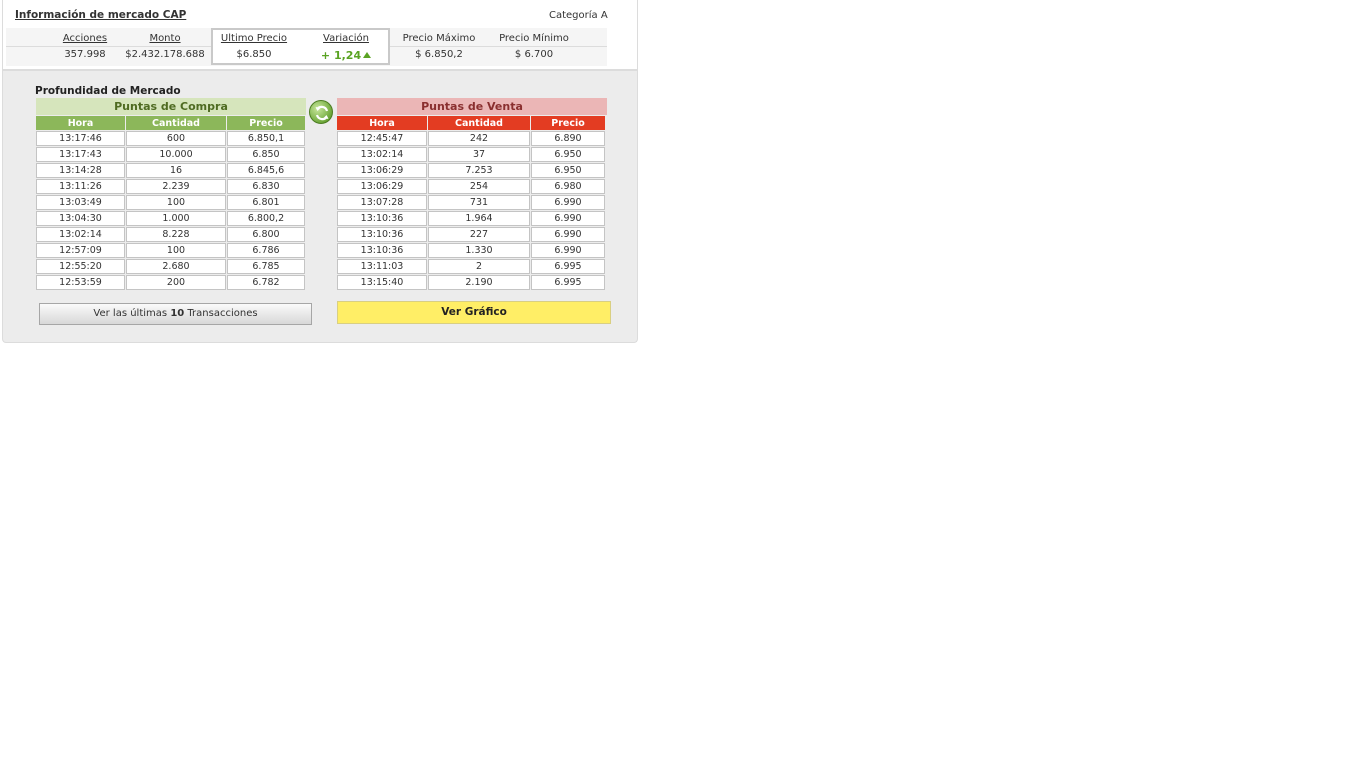  What do you see at coordinates (471, 234) in the screenshot?
I see `table-row: 13:10:36 227 6.990` at bounding box center [471, 234].